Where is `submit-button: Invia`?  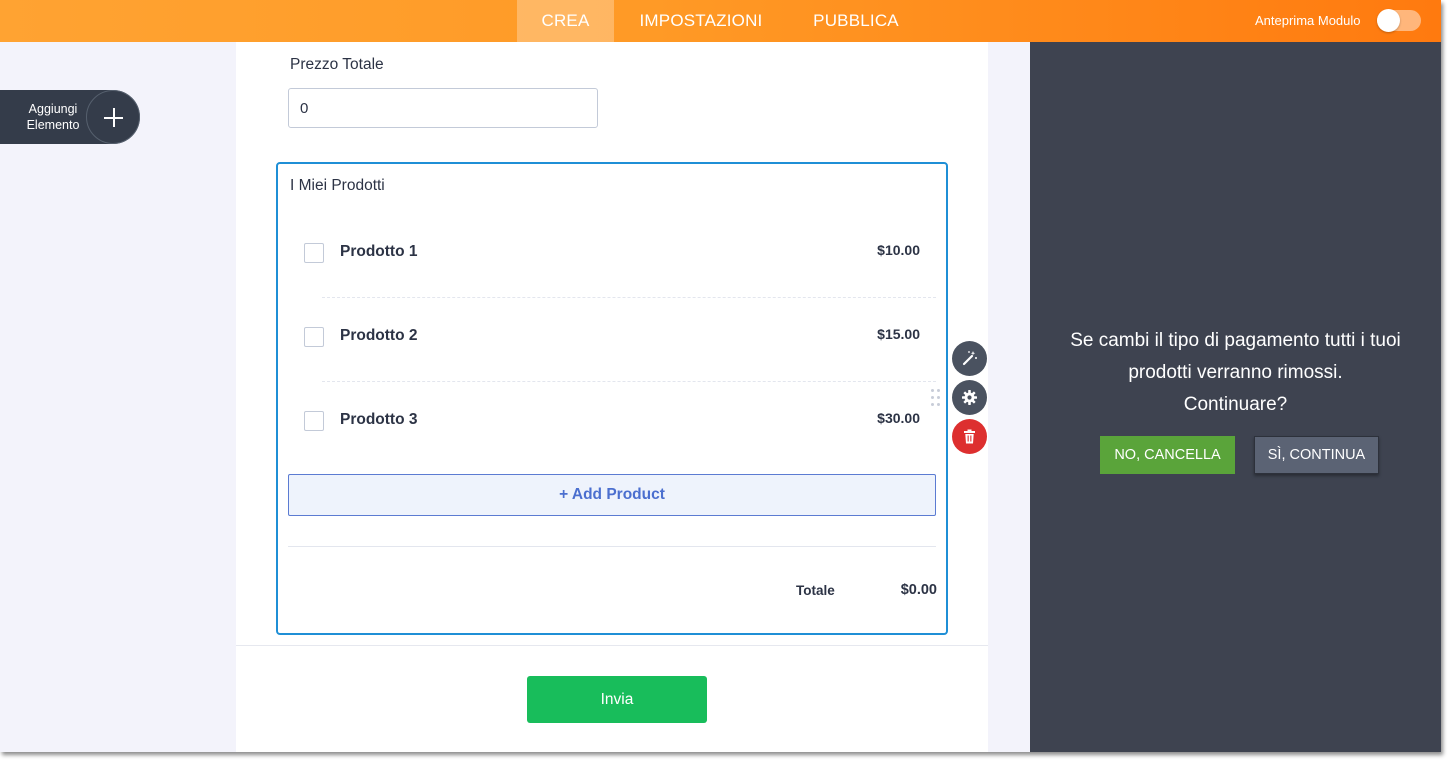 submit-button: Invia is located at coordinates (617, 699).